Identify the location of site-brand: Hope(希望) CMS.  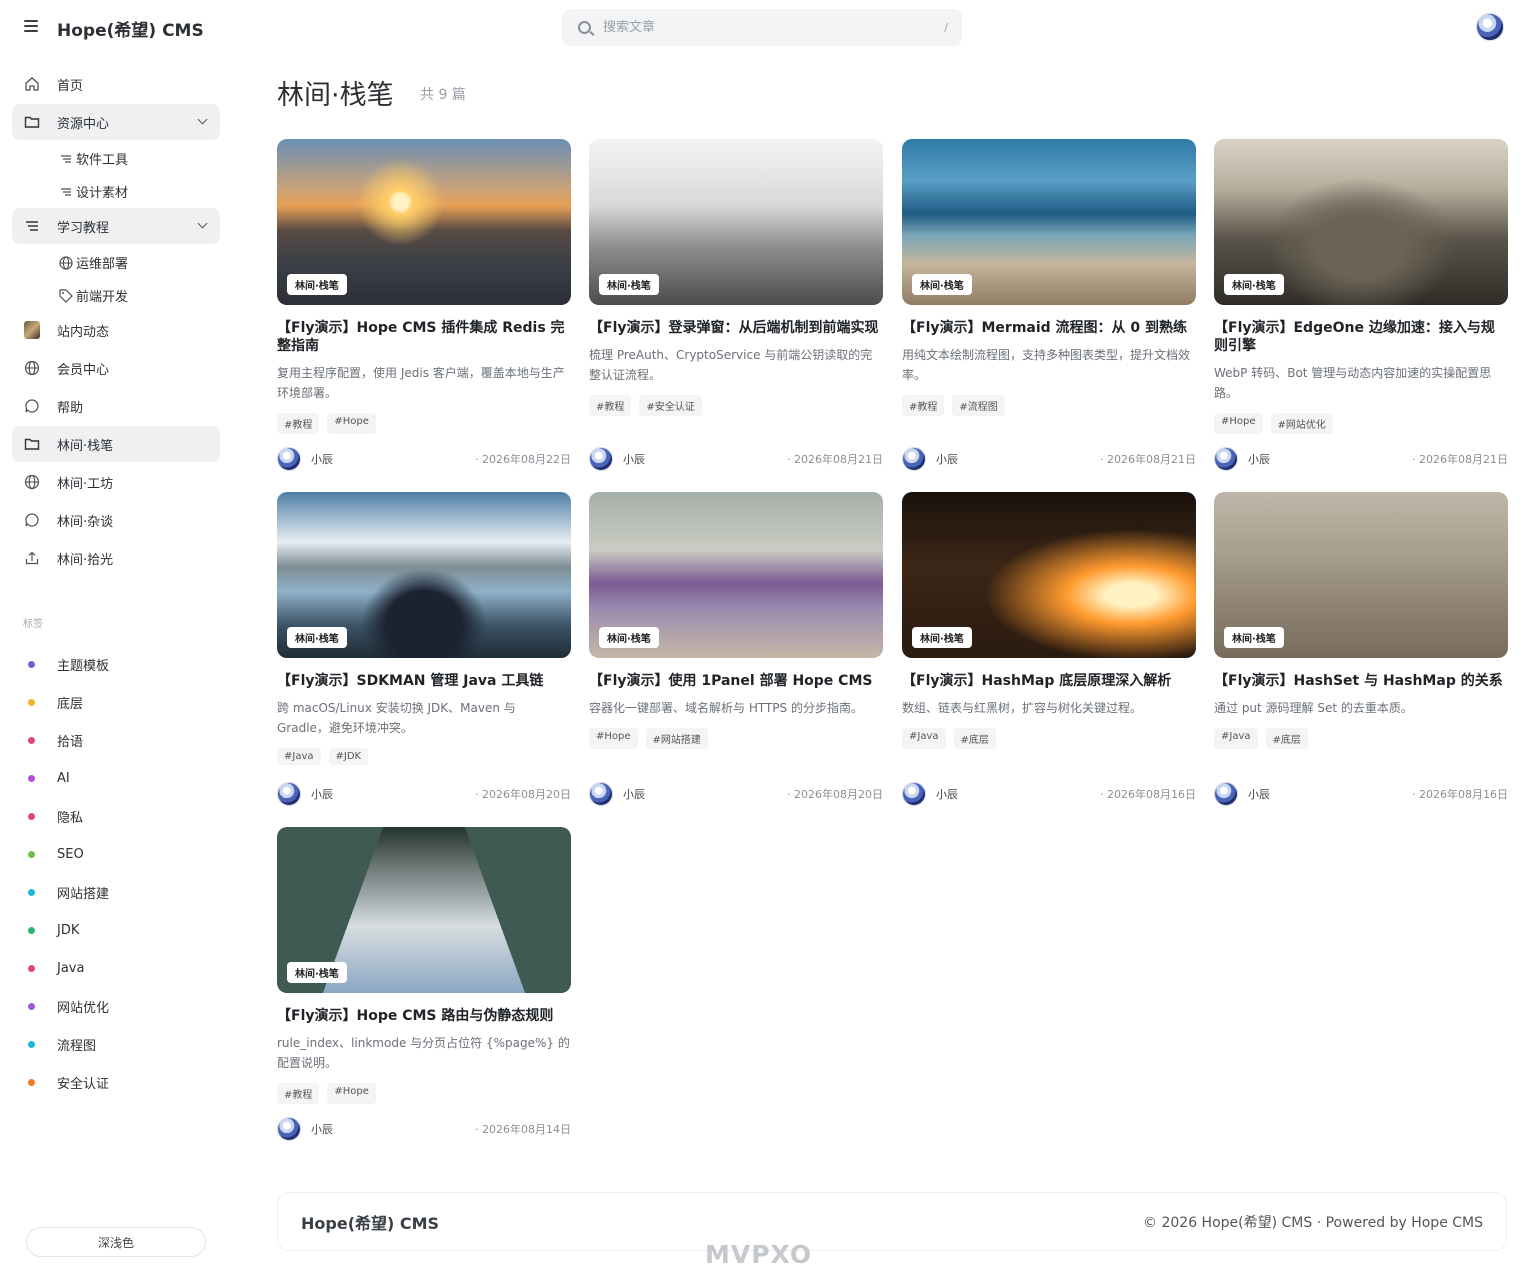
(130, 28).